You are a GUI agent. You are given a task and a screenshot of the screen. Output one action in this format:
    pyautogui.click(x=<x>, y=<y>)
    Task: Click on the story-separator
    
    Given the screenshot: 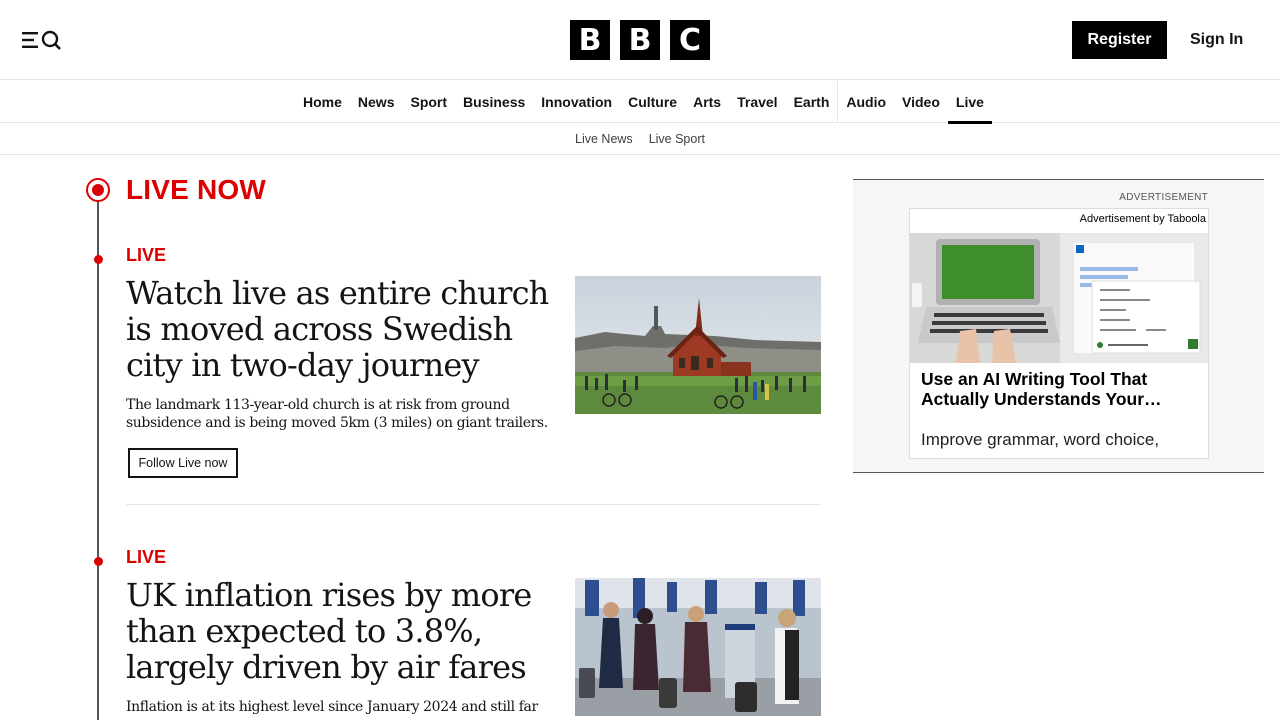 What is the action you would take?
    pyautogui.click(x=473, y=504)
    